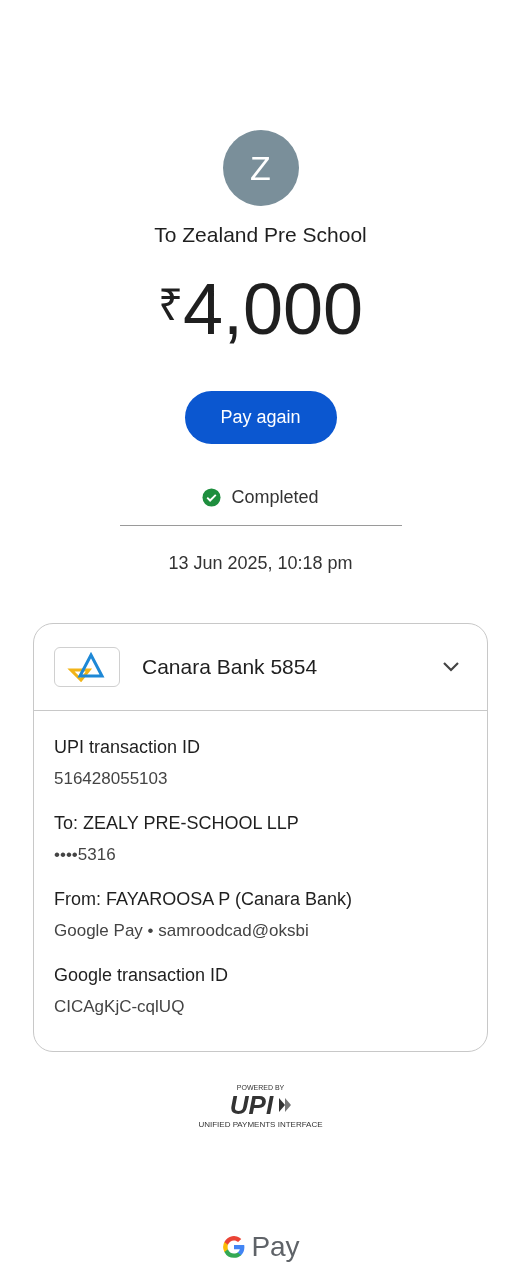 The image size is (521, 1280). What do you see at coordinates (182, 930) in the screenshot?
I see `detail-value: Google Pay • samroodcad@oksbi` at bounding box center [182, 930].